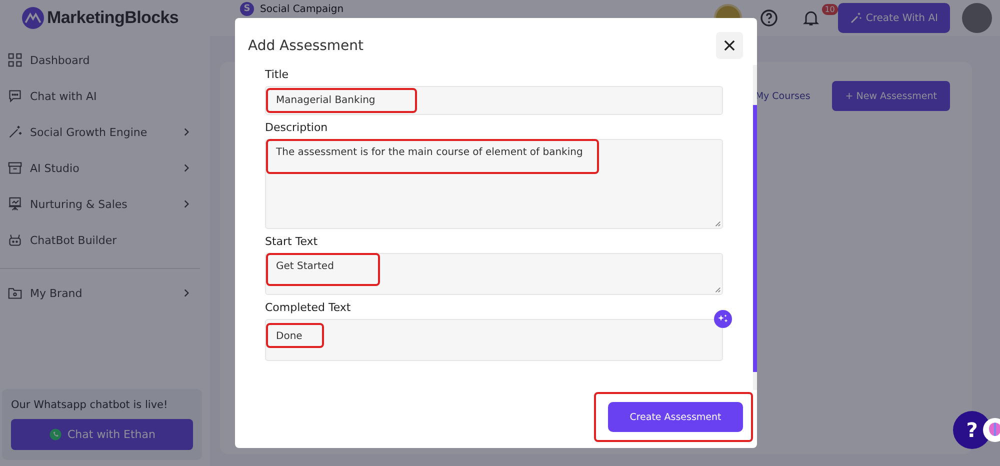 This screenshot has width=1000, height=466. What do you see at coordinates (55, 434) in the screenshot?
I see `whatsapp-icon` at bounding box center [55, 434].